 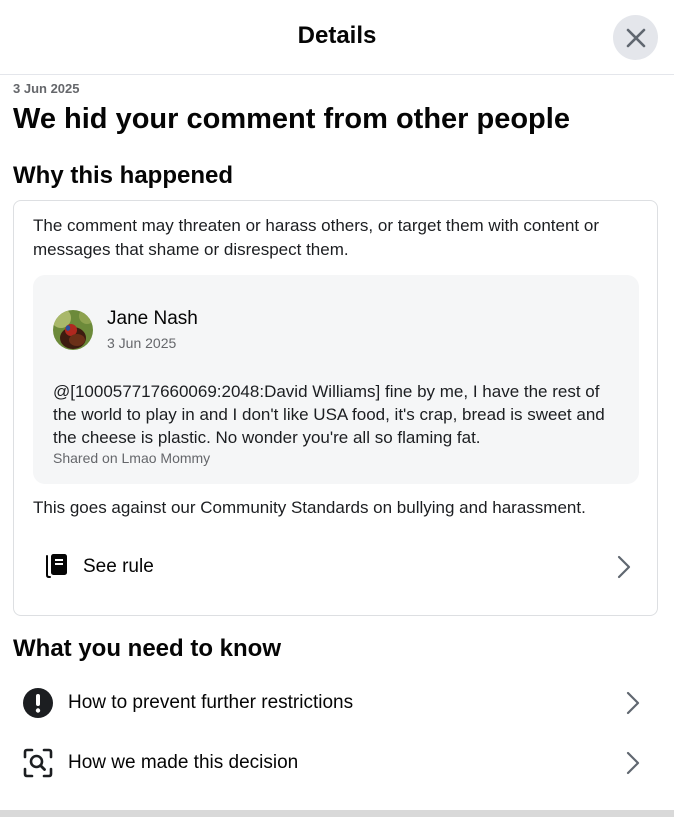 What do you see at coordinates (211, 702) in the screenshot?
I see `prevent-restrictions-label: How to prevent further restrictions` at bounding box center [211, 702].